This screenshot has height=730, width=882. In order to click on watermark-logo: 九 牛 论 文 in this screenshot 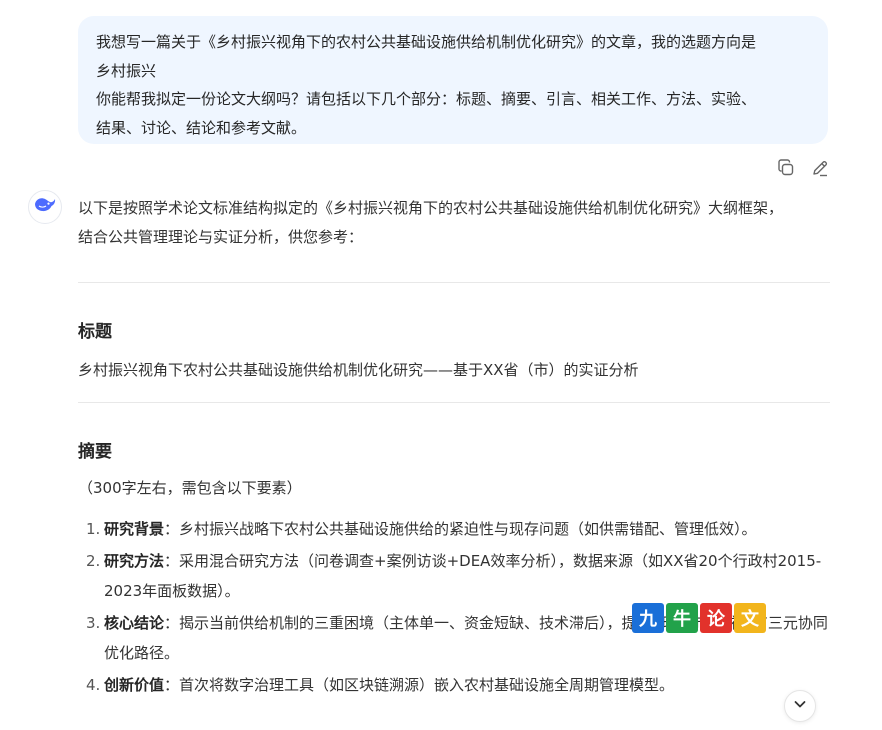, I will do `click(699, 618)`.